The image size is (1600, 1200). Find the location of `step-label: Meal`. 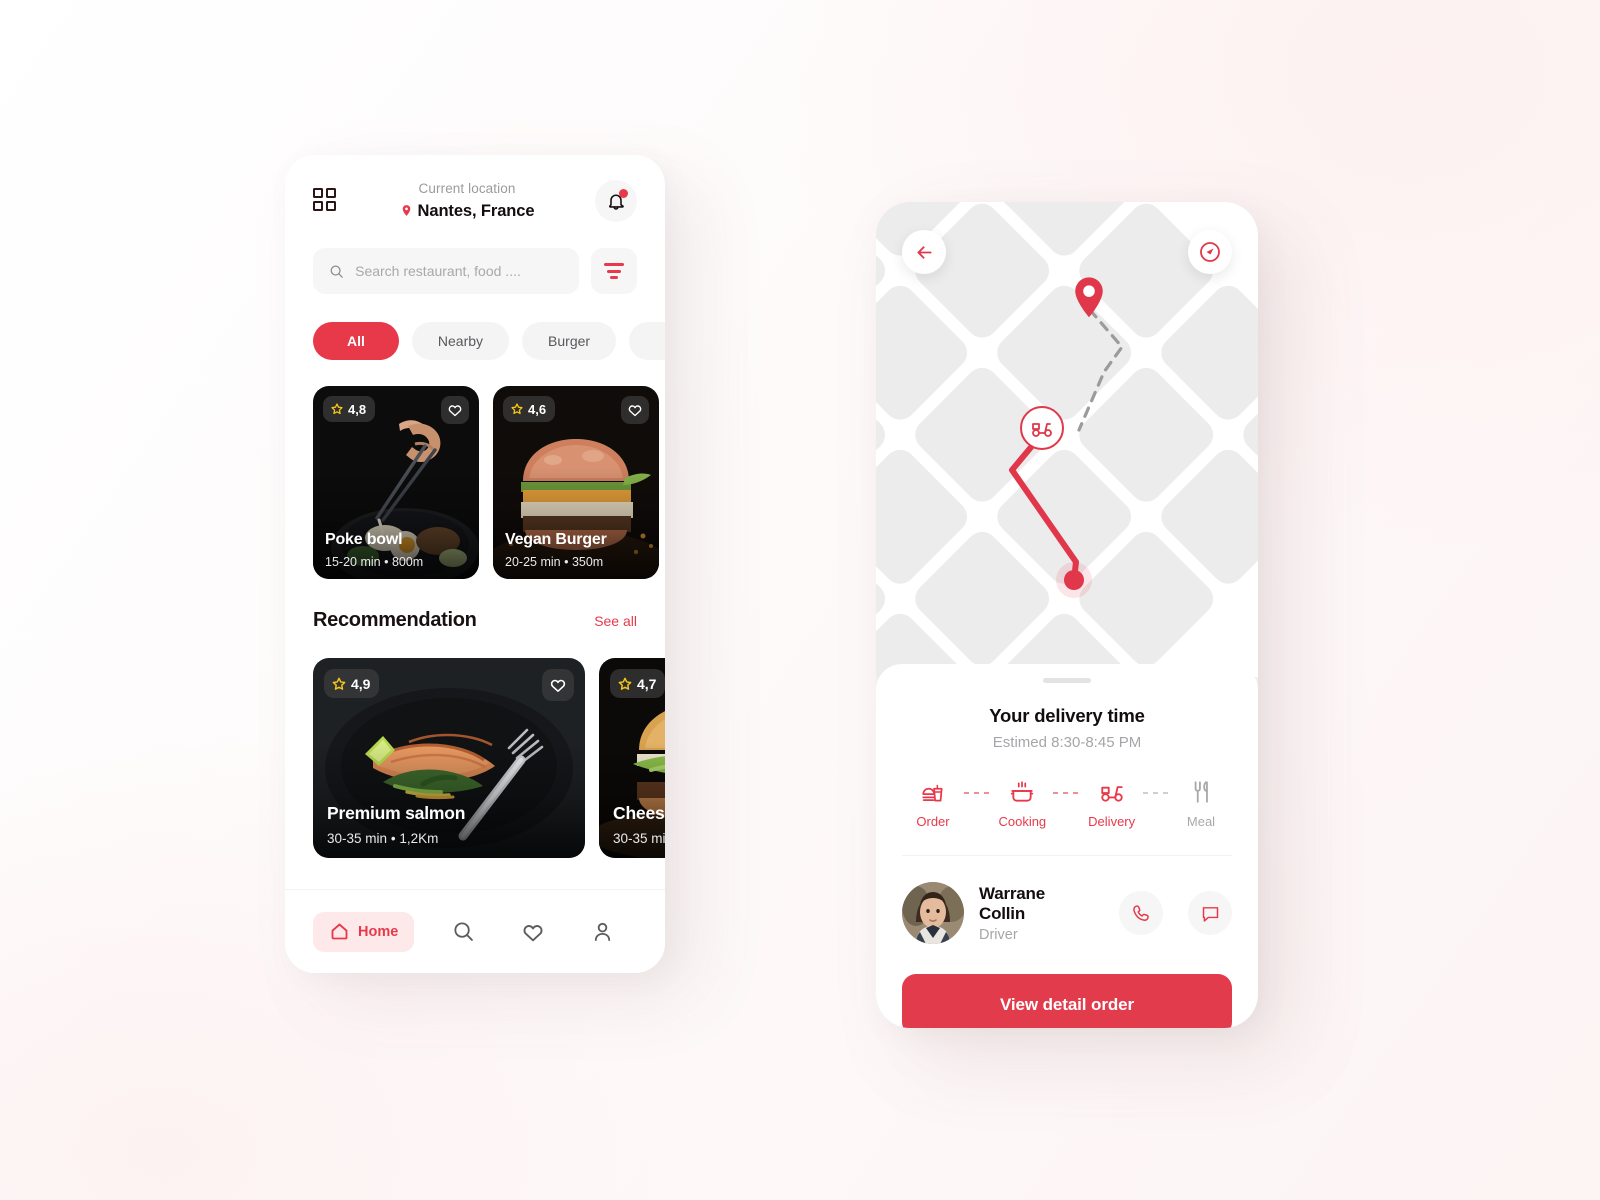

step-label: Meal is located at coordinates (1201, 821).